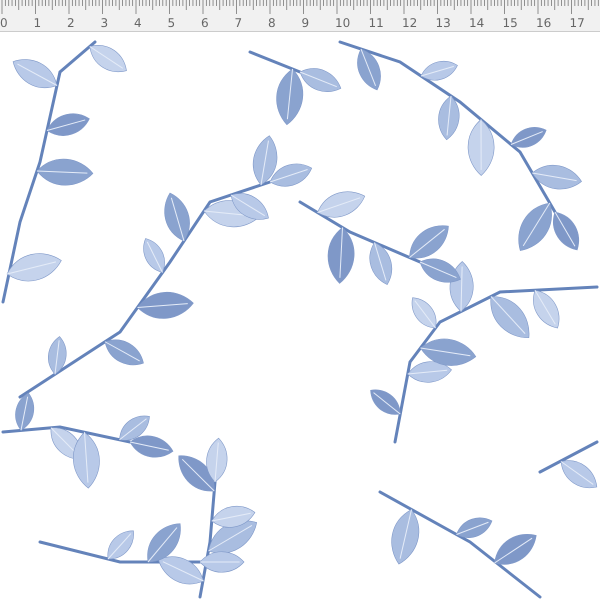  Describe the element at coordinates (544, 23) in the screenshot. I see `ruler-number: 16` at that location.